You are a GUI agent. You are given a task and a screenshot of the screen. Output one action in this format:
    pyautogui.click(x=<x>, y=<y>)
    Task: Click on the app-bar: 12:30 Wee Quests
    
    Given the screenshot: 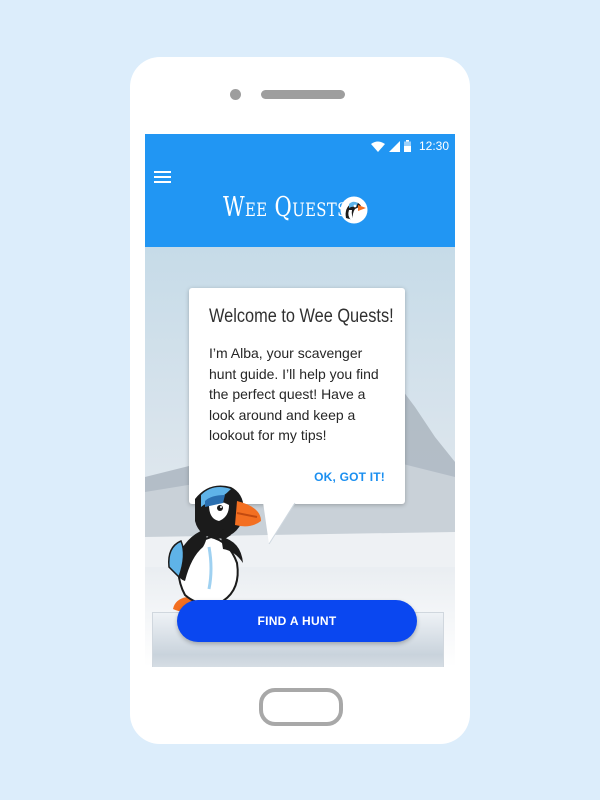 What is the action you would take?
    pyautogui.click(x=300, y=190)
    